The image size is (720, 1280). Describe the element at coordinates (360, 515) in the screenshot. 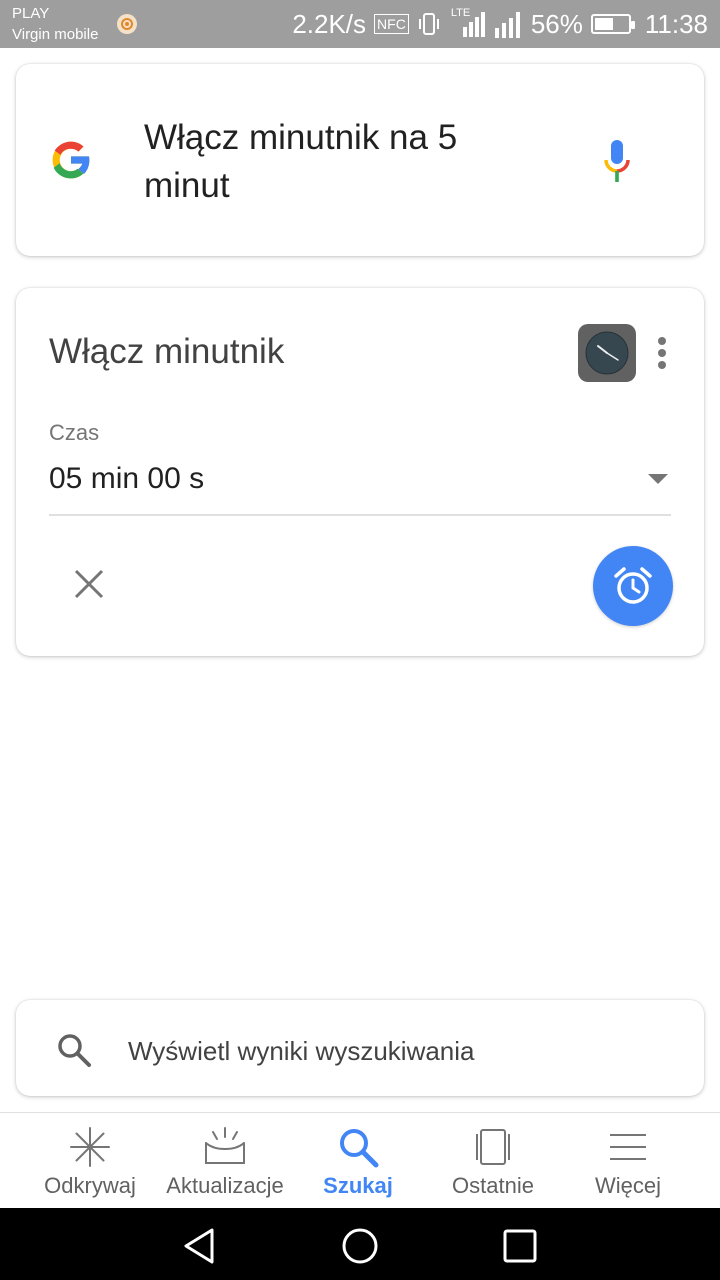

I see `time-field-underline` at that location.